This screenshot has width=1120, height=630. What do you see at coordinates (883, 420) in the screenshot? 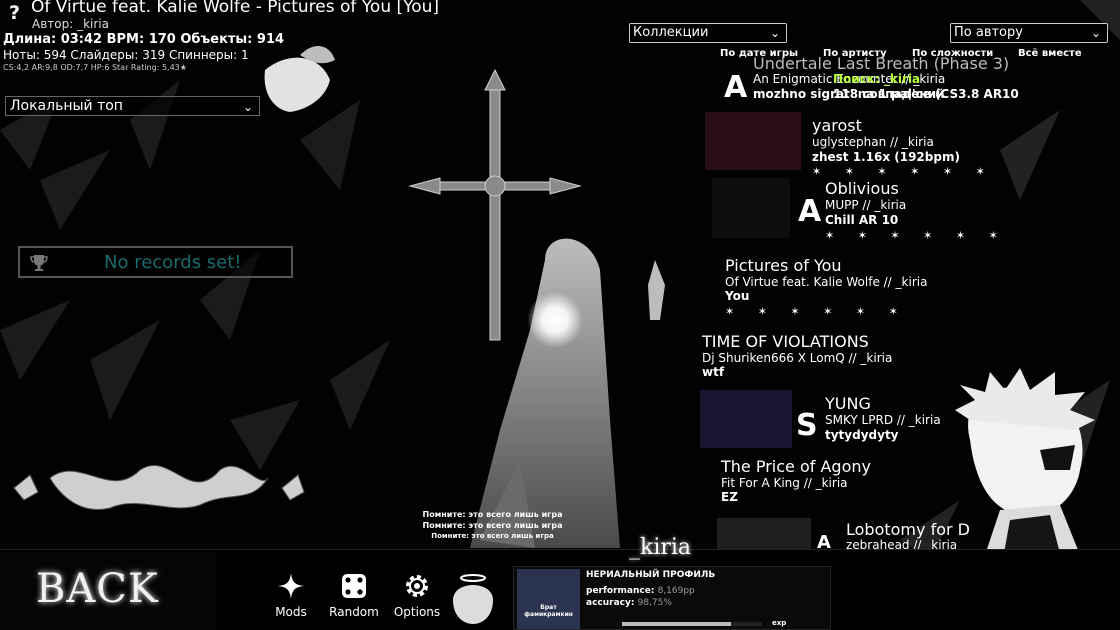
I see `song-item-artist: SMKY LPRD // _kiria` at bounding box center [883, 420].